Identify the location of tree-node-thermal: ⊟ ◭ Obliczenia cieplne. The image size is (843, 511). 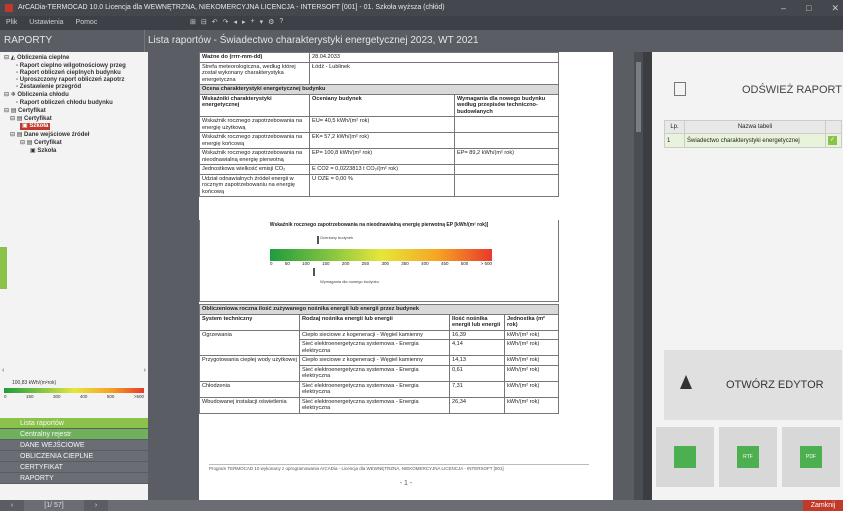
(36, 58).